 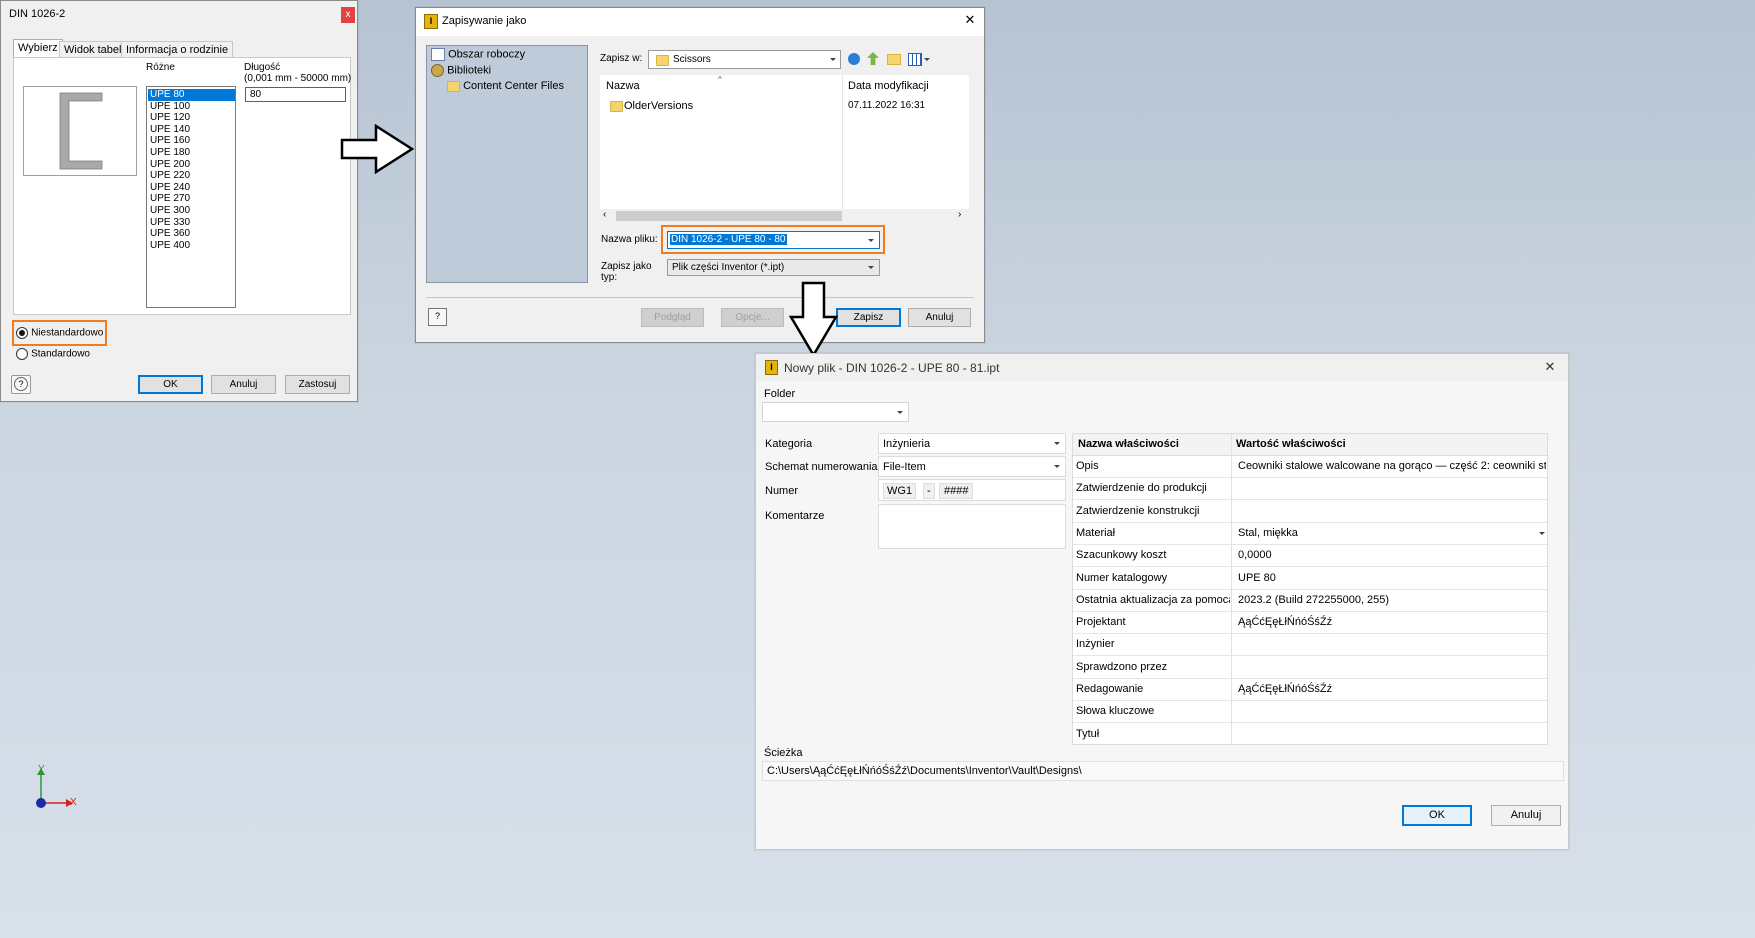 I want to click on tree-item-content-center: Content Center Files, so click(x=505, y=86).